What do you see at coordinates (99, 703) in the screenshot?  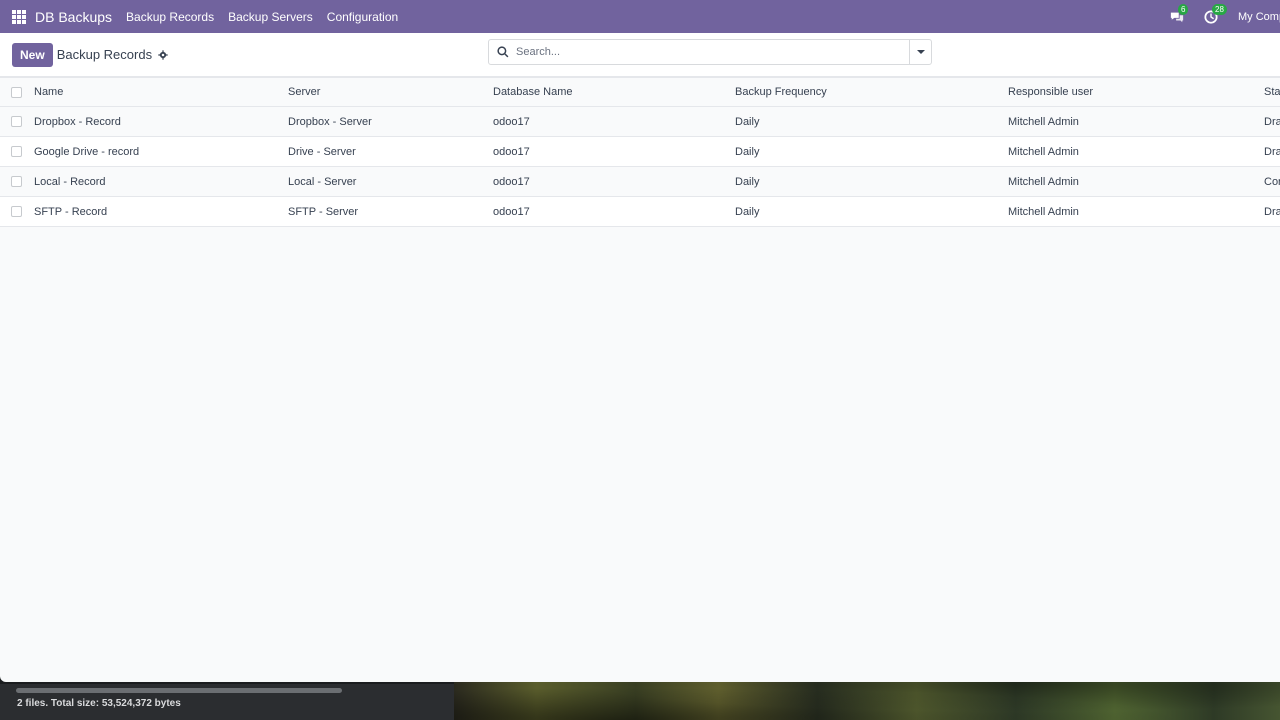 I see `file-size-summary: 2 files. Total size: 53,524,372 bytes` at bounding box center [99, 703].